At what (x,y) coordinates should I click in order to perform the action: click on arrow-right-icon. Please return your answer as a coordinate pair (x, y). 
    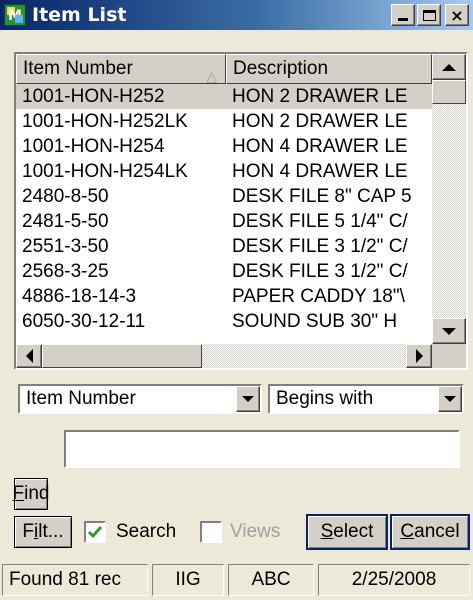
    Looking at the image, I should click on (419, 356).